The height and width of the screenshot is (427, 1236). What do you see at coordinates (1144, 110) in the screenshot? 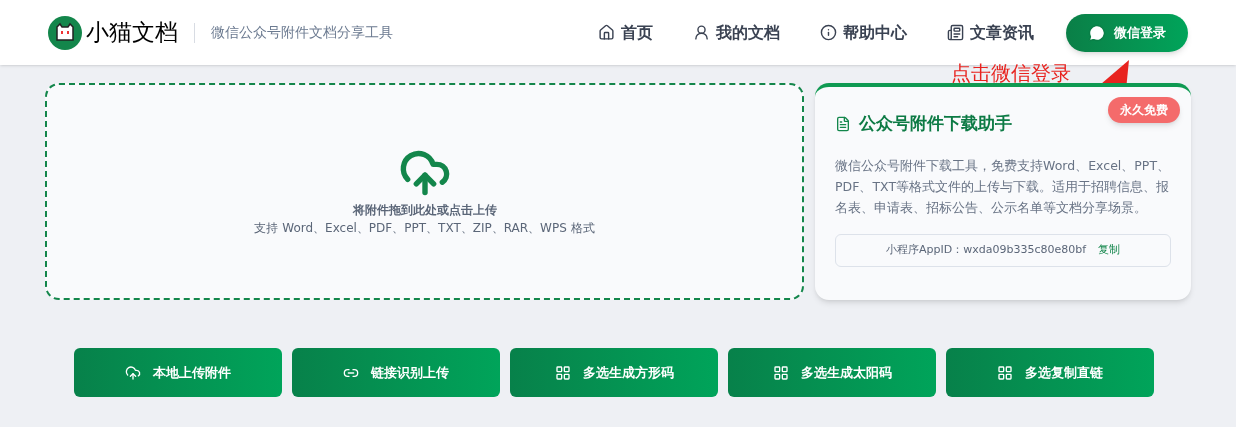
I see `free-badge: 永久免费` at bounding box center [1144, 110].